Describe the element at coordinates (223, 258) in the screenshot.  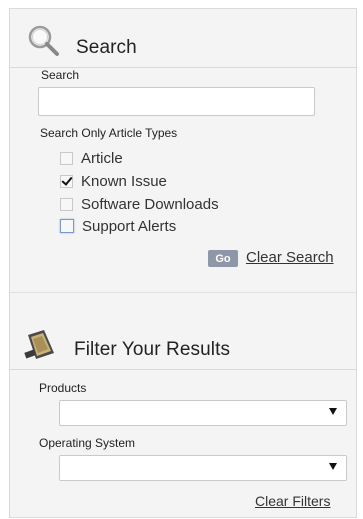
I see `go-button: Go` at that location.